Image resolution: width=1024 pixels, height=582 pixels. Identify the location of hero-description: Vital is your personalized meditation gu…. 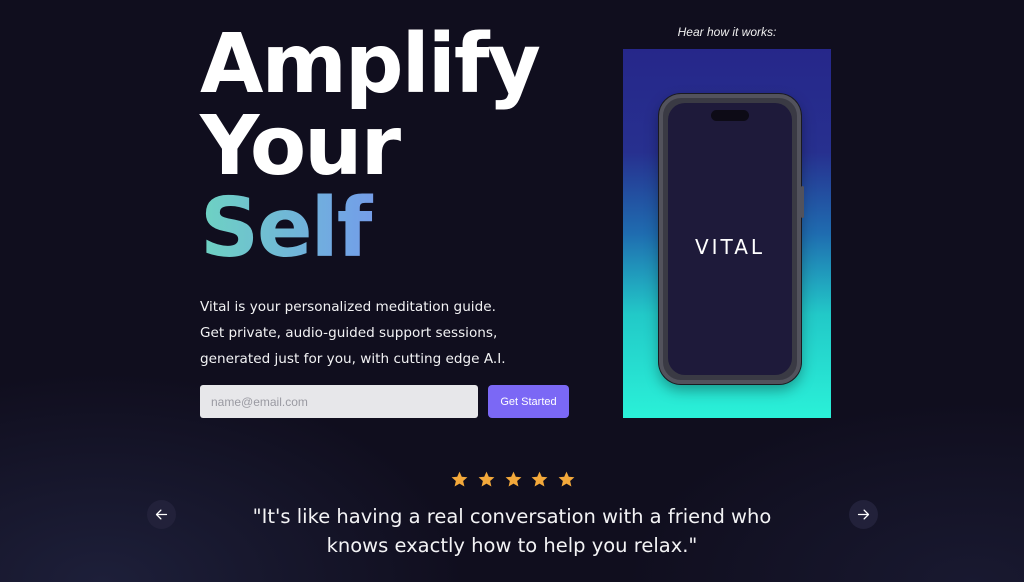
(380, 333).